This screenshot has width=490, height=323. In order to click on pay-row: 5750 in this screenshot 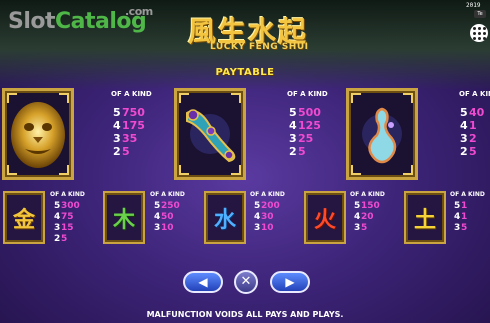, I will do `click(129, 112)`.